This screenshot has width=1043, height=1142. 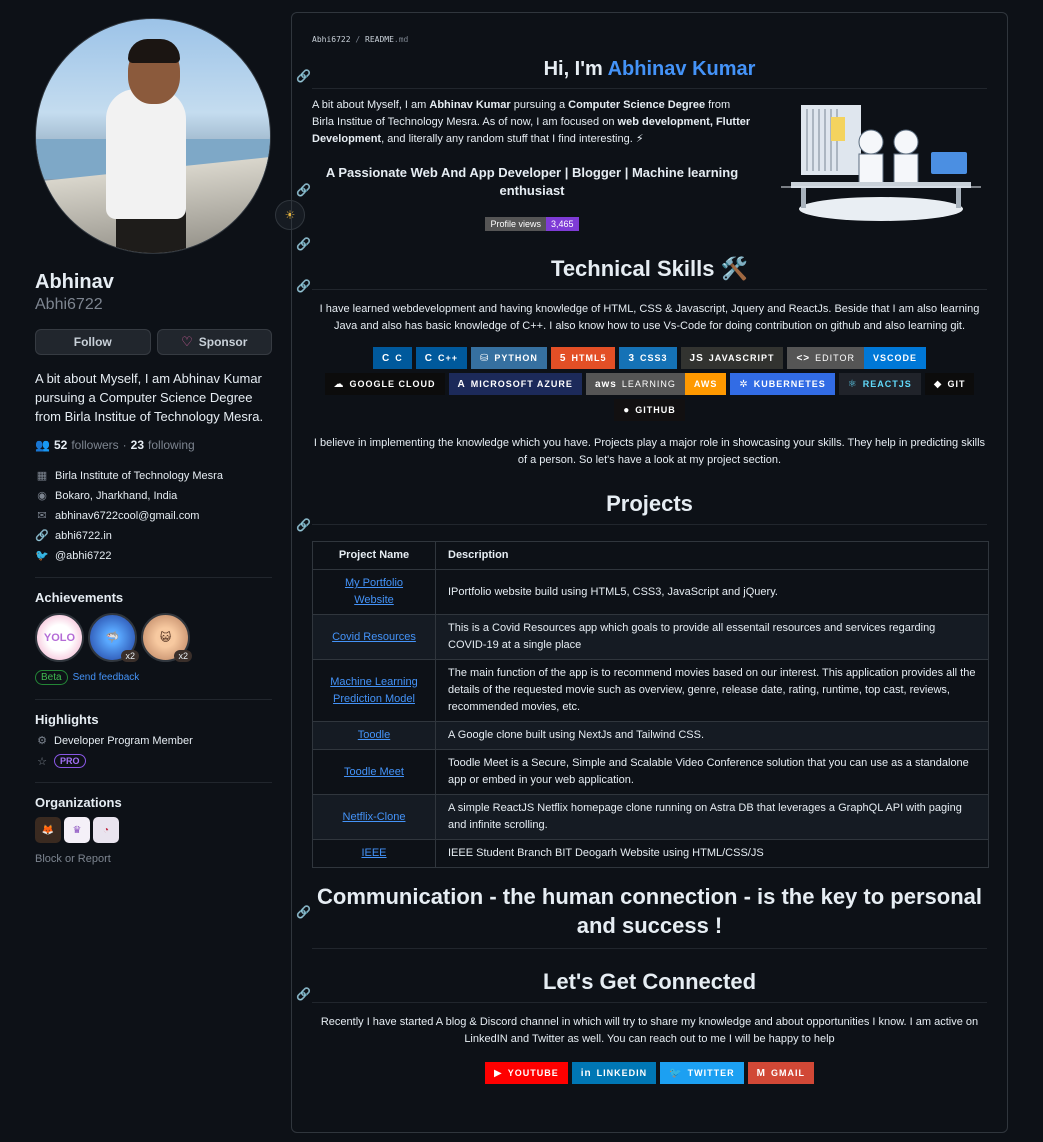 I want to click on skill-badge-label: JS JAVASCRIPT, so click(x=732, y=358).